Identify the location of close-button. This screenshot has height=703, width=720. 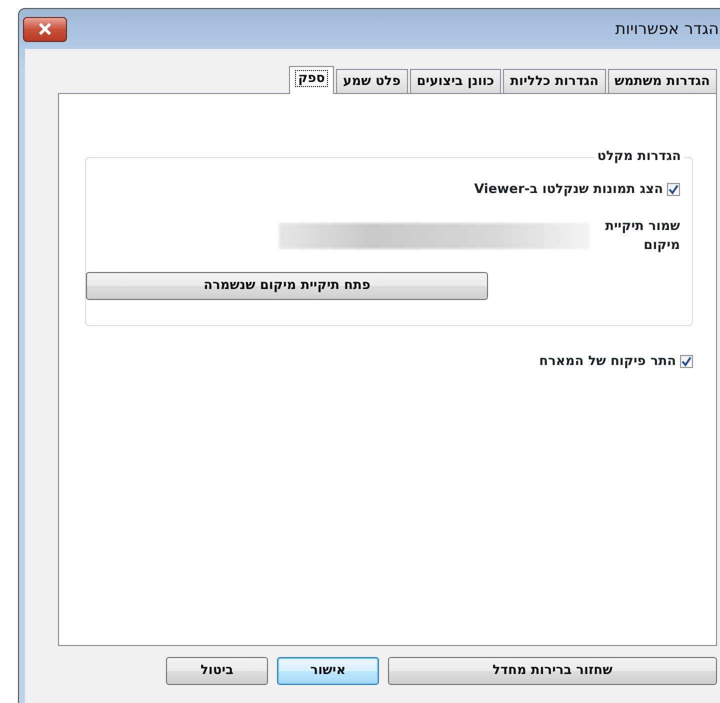
(45, 29).